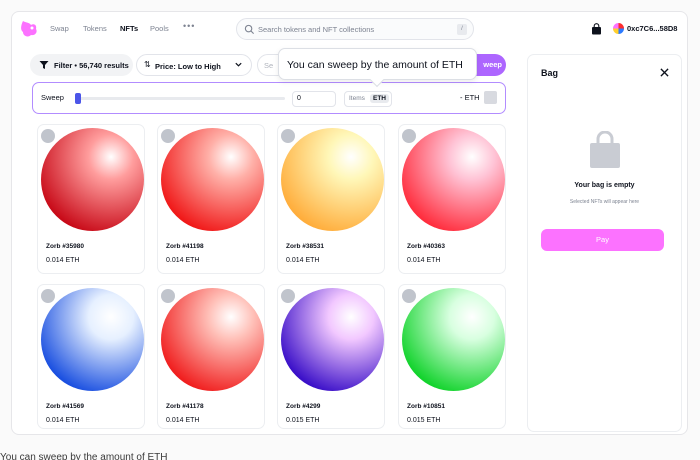  What do you see at coordinates (238, 64) in the screenshot?
I see `chevron-down-icon` at bounding box center [238, 64].